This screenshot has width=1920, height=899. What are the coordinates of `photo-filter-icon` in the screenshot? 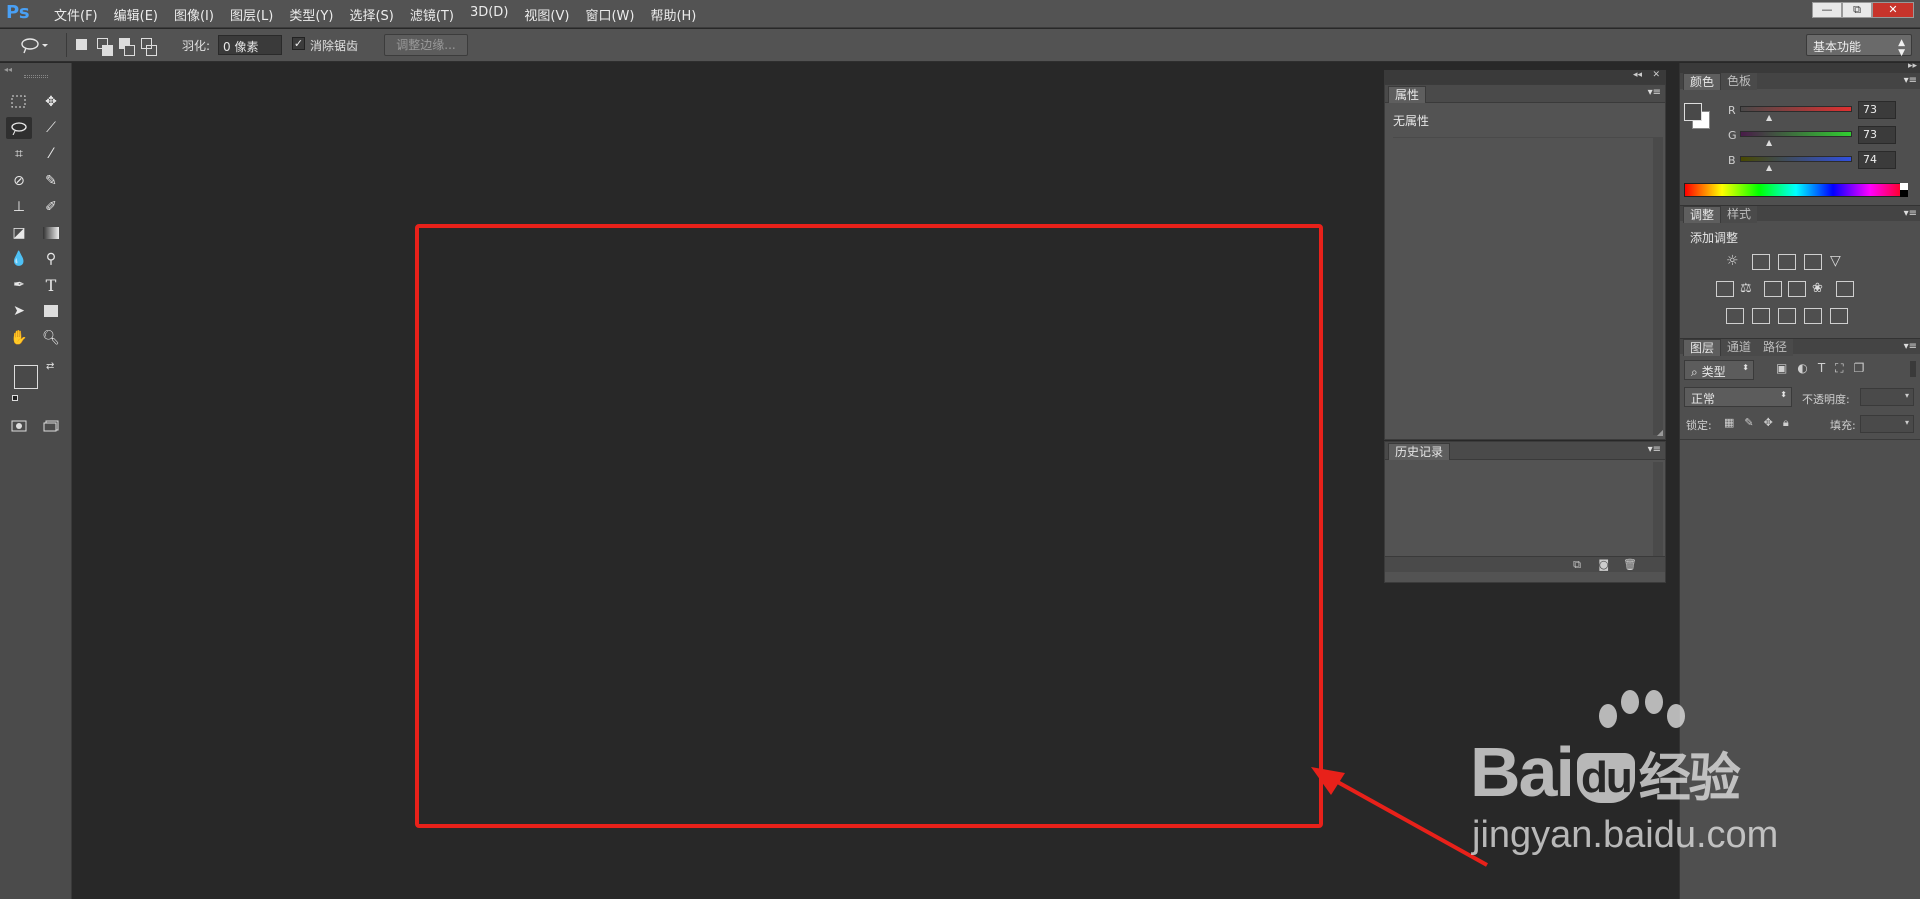 It's located at (1797, 289).